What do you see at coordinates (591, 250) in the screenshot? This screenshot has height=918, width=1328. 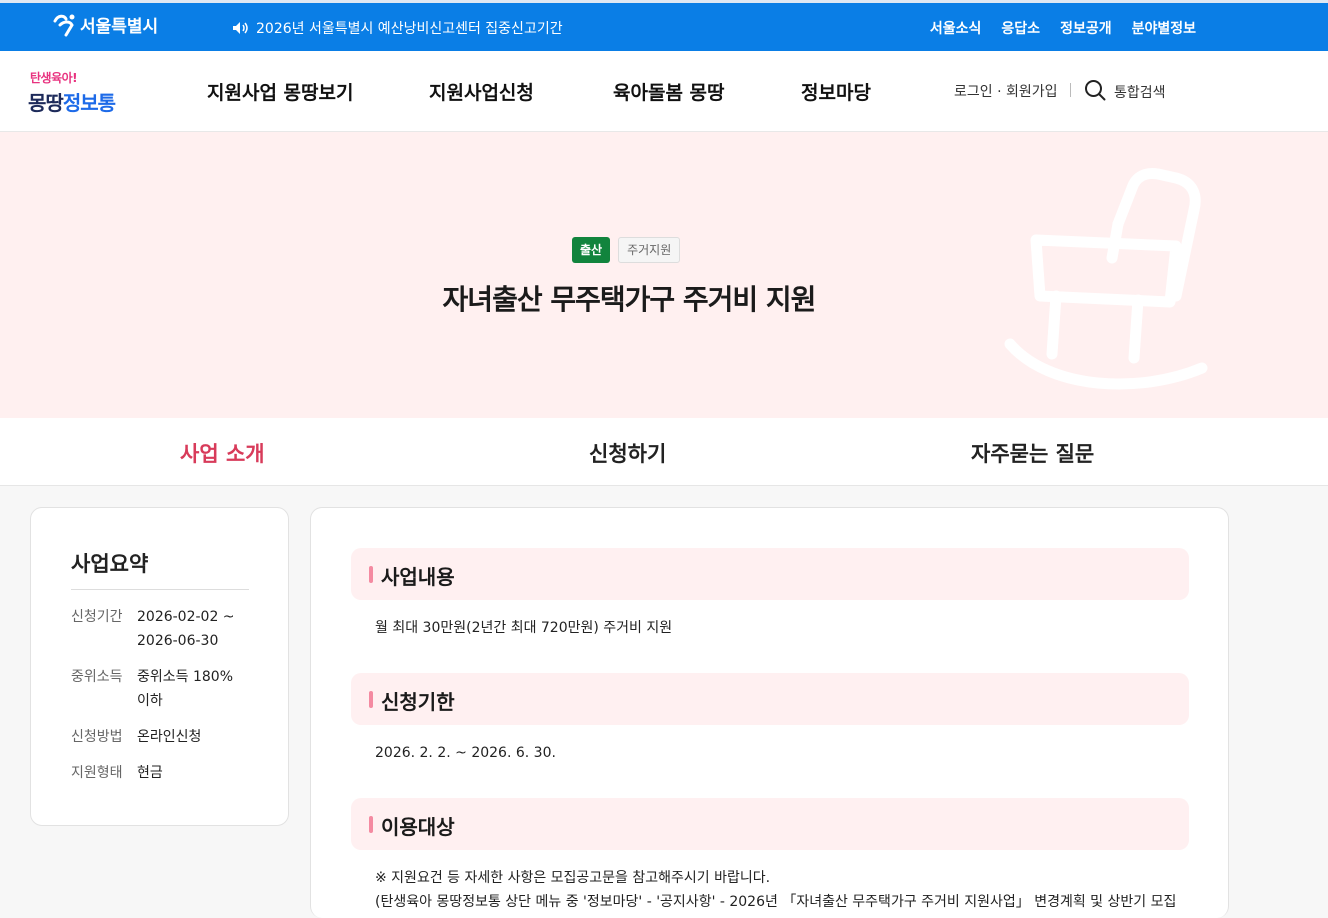 I see `badge-birth: 출산` at bounding box center [591, 250].